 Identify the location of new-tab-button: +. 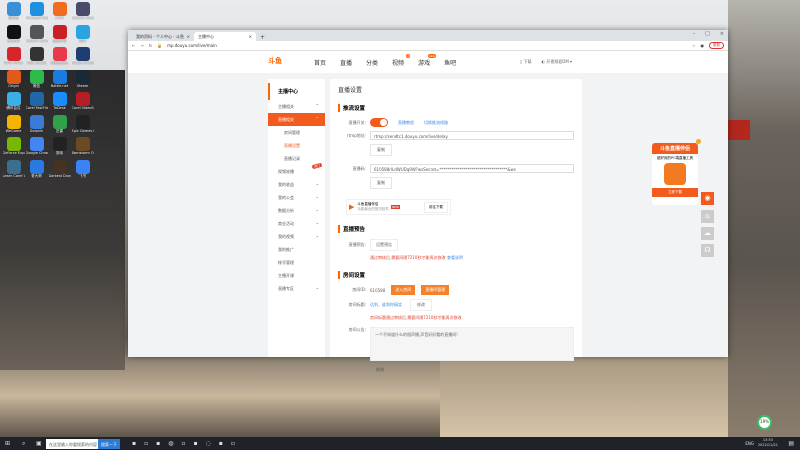
(262, 37).